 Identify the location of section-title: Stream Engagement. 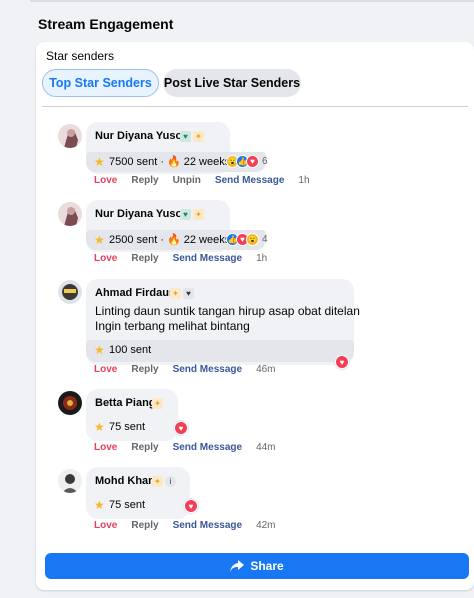
(106, 24).